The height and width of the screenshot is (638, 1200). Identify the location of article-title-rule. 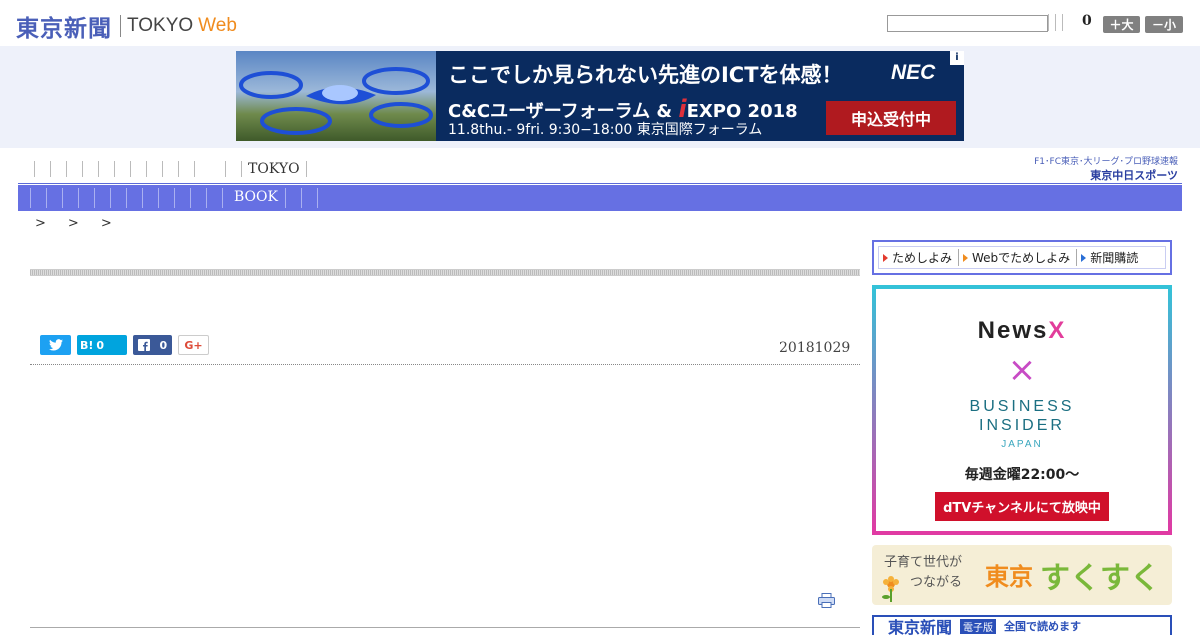
(445, 272).